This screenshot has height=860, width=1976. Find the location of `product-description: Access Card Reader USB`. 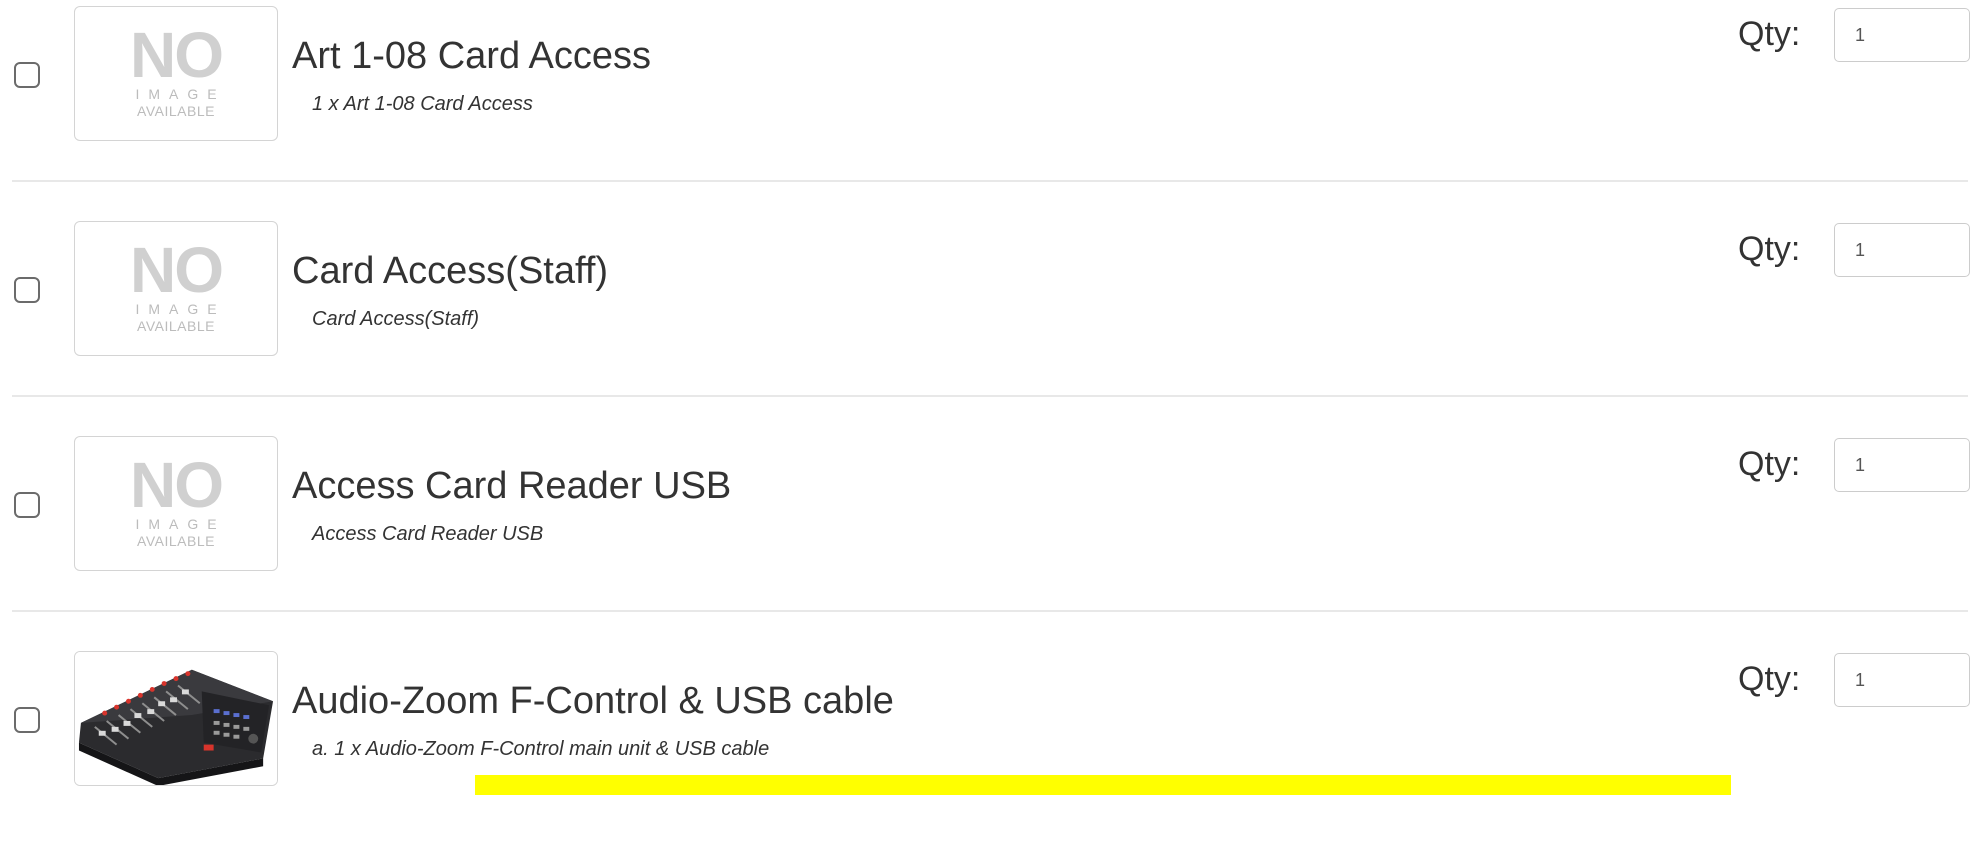

product-description: Access Card Reader USB is located at coordinates (428, 534).